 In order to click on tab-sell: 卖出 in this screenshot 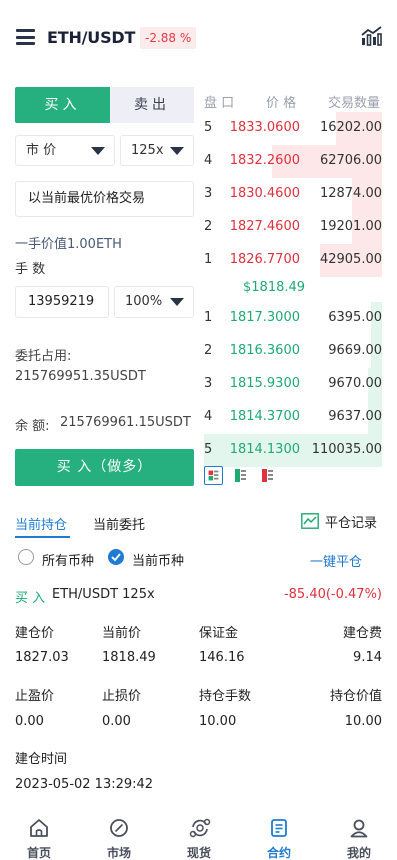, I will do `click(152, 105)`.